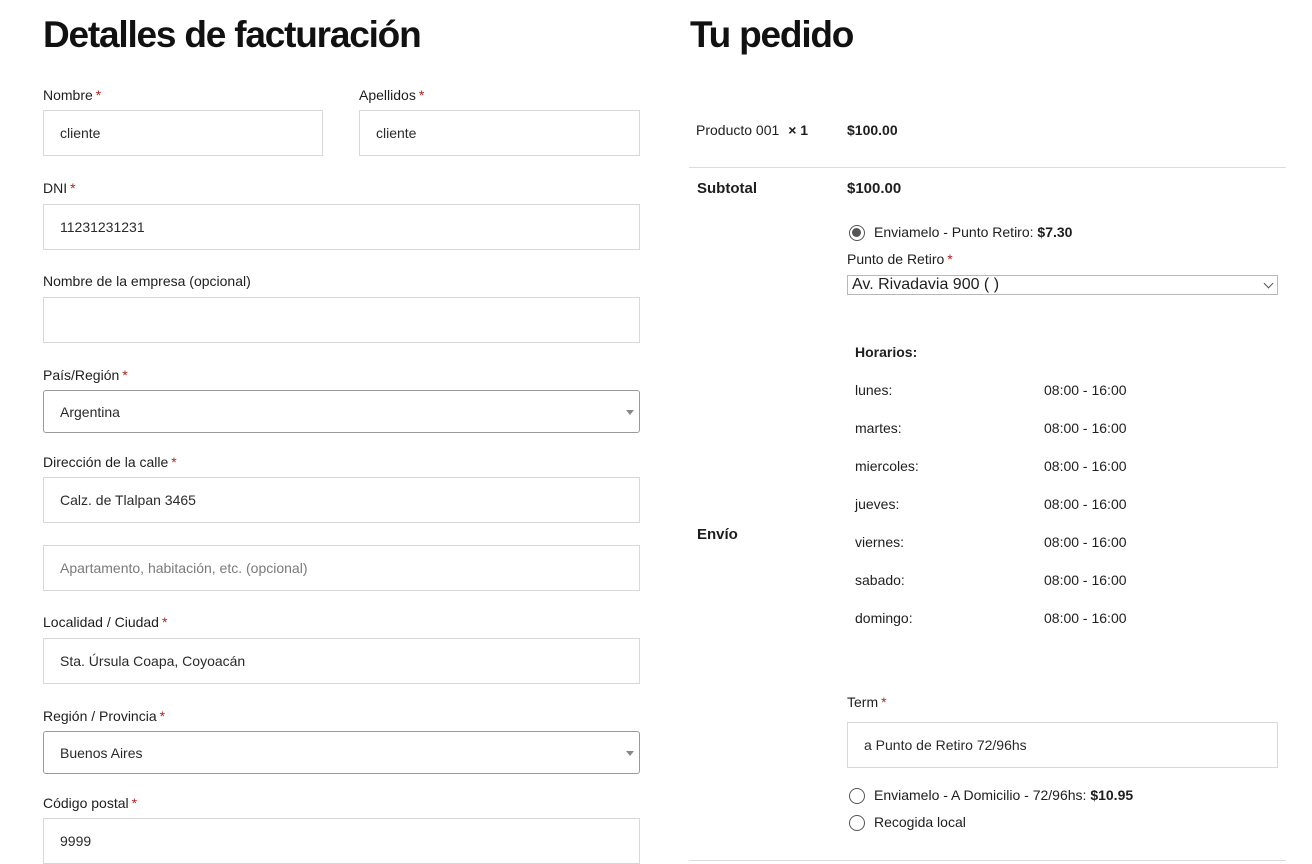 The image size is (1312, 864). I want to click on hours-day: miercoles:, so click(887, 466).